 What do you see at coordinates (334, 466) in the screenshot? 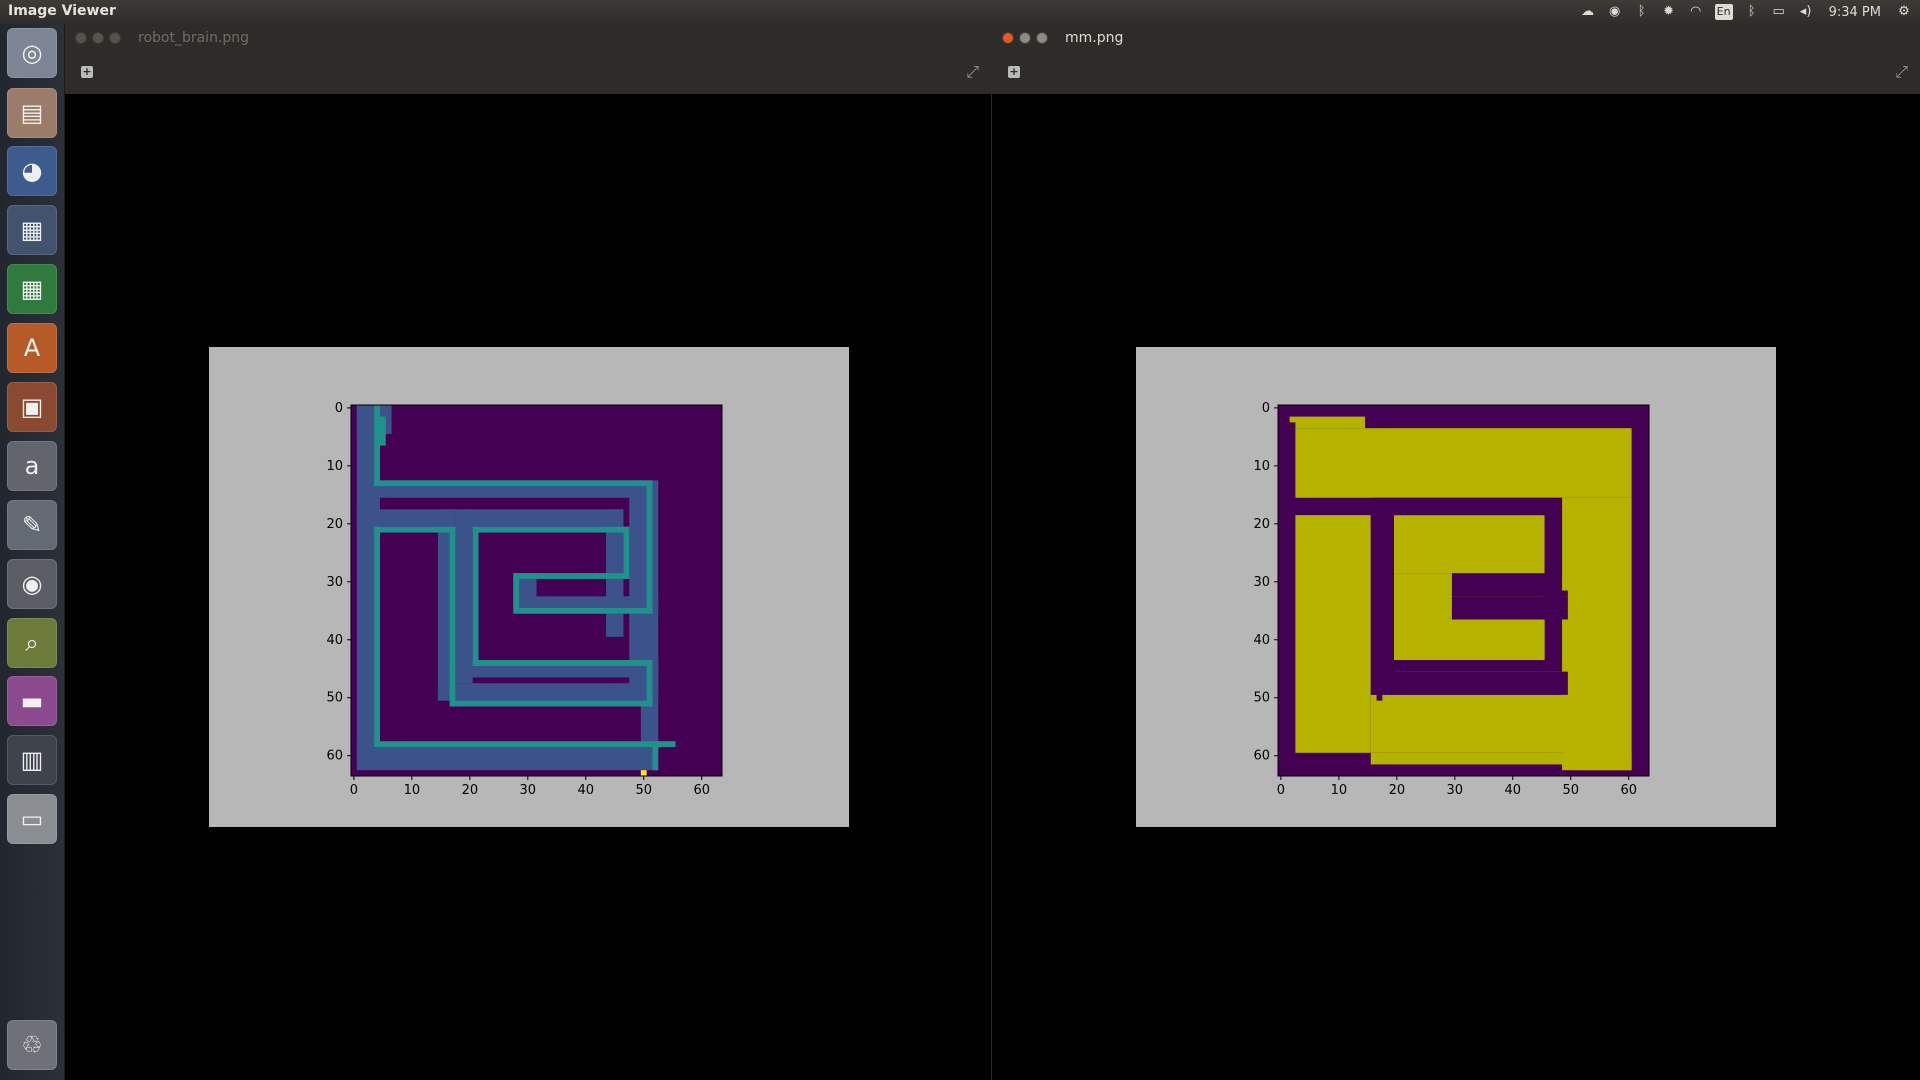
I see `y-tick-label: 10` at bounding box center [334, 466].